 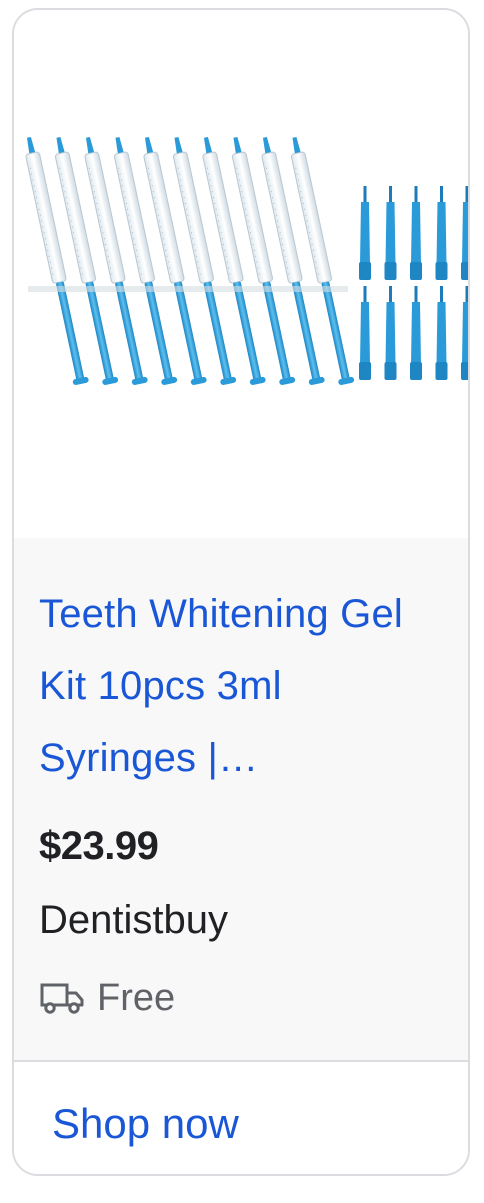 I want to click on card-footer: Shop now, so click(x=241, y=1118).